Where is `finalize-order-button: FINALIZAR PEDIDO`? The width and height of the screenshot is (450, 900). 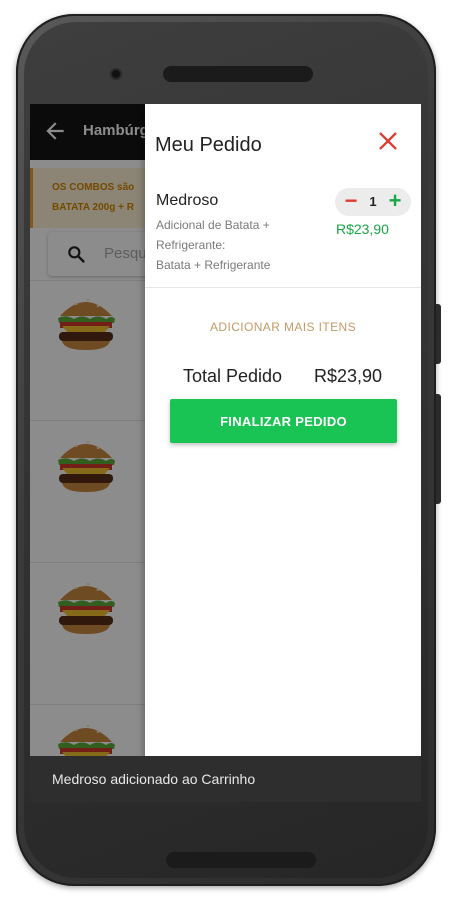 finalize-order-button: FINALIZAR PEDIDO is located at coordinates (283, 421).